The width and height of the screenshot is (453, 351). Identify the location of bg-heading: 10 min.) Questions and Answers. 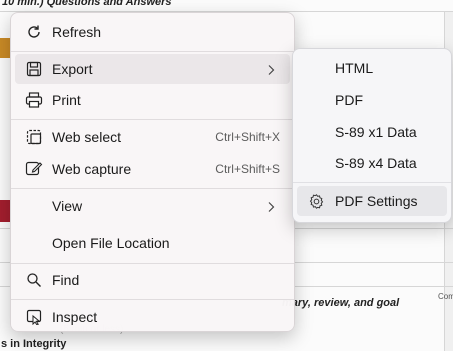
(87, 4).